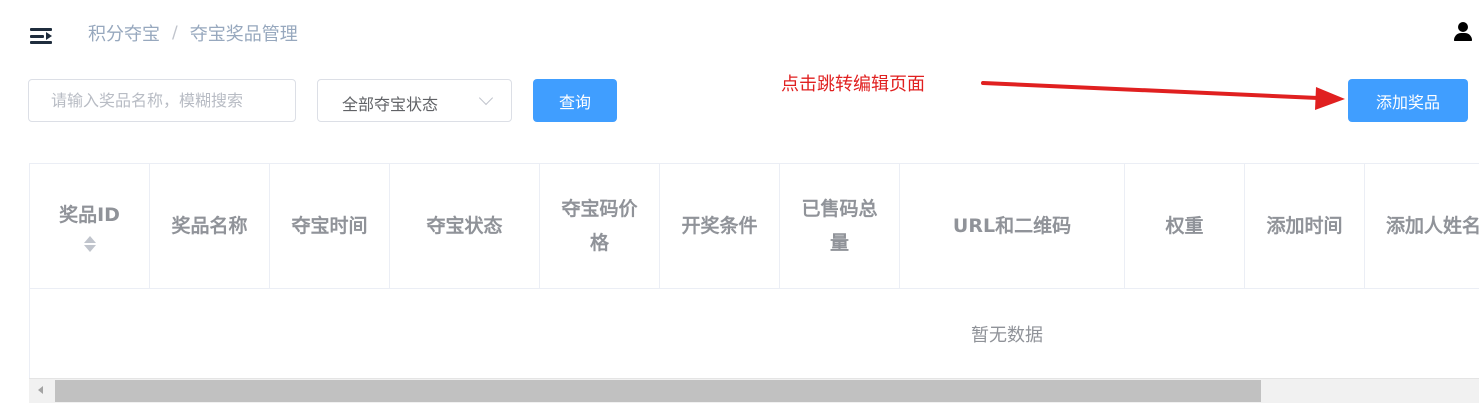 The height and width of the screenshot is (403, 1479). What do you see at coordinates (1432, 226) in the screenshot?
I see `column-header-label: 添加人姓名` at bounding box center [1432, 226].